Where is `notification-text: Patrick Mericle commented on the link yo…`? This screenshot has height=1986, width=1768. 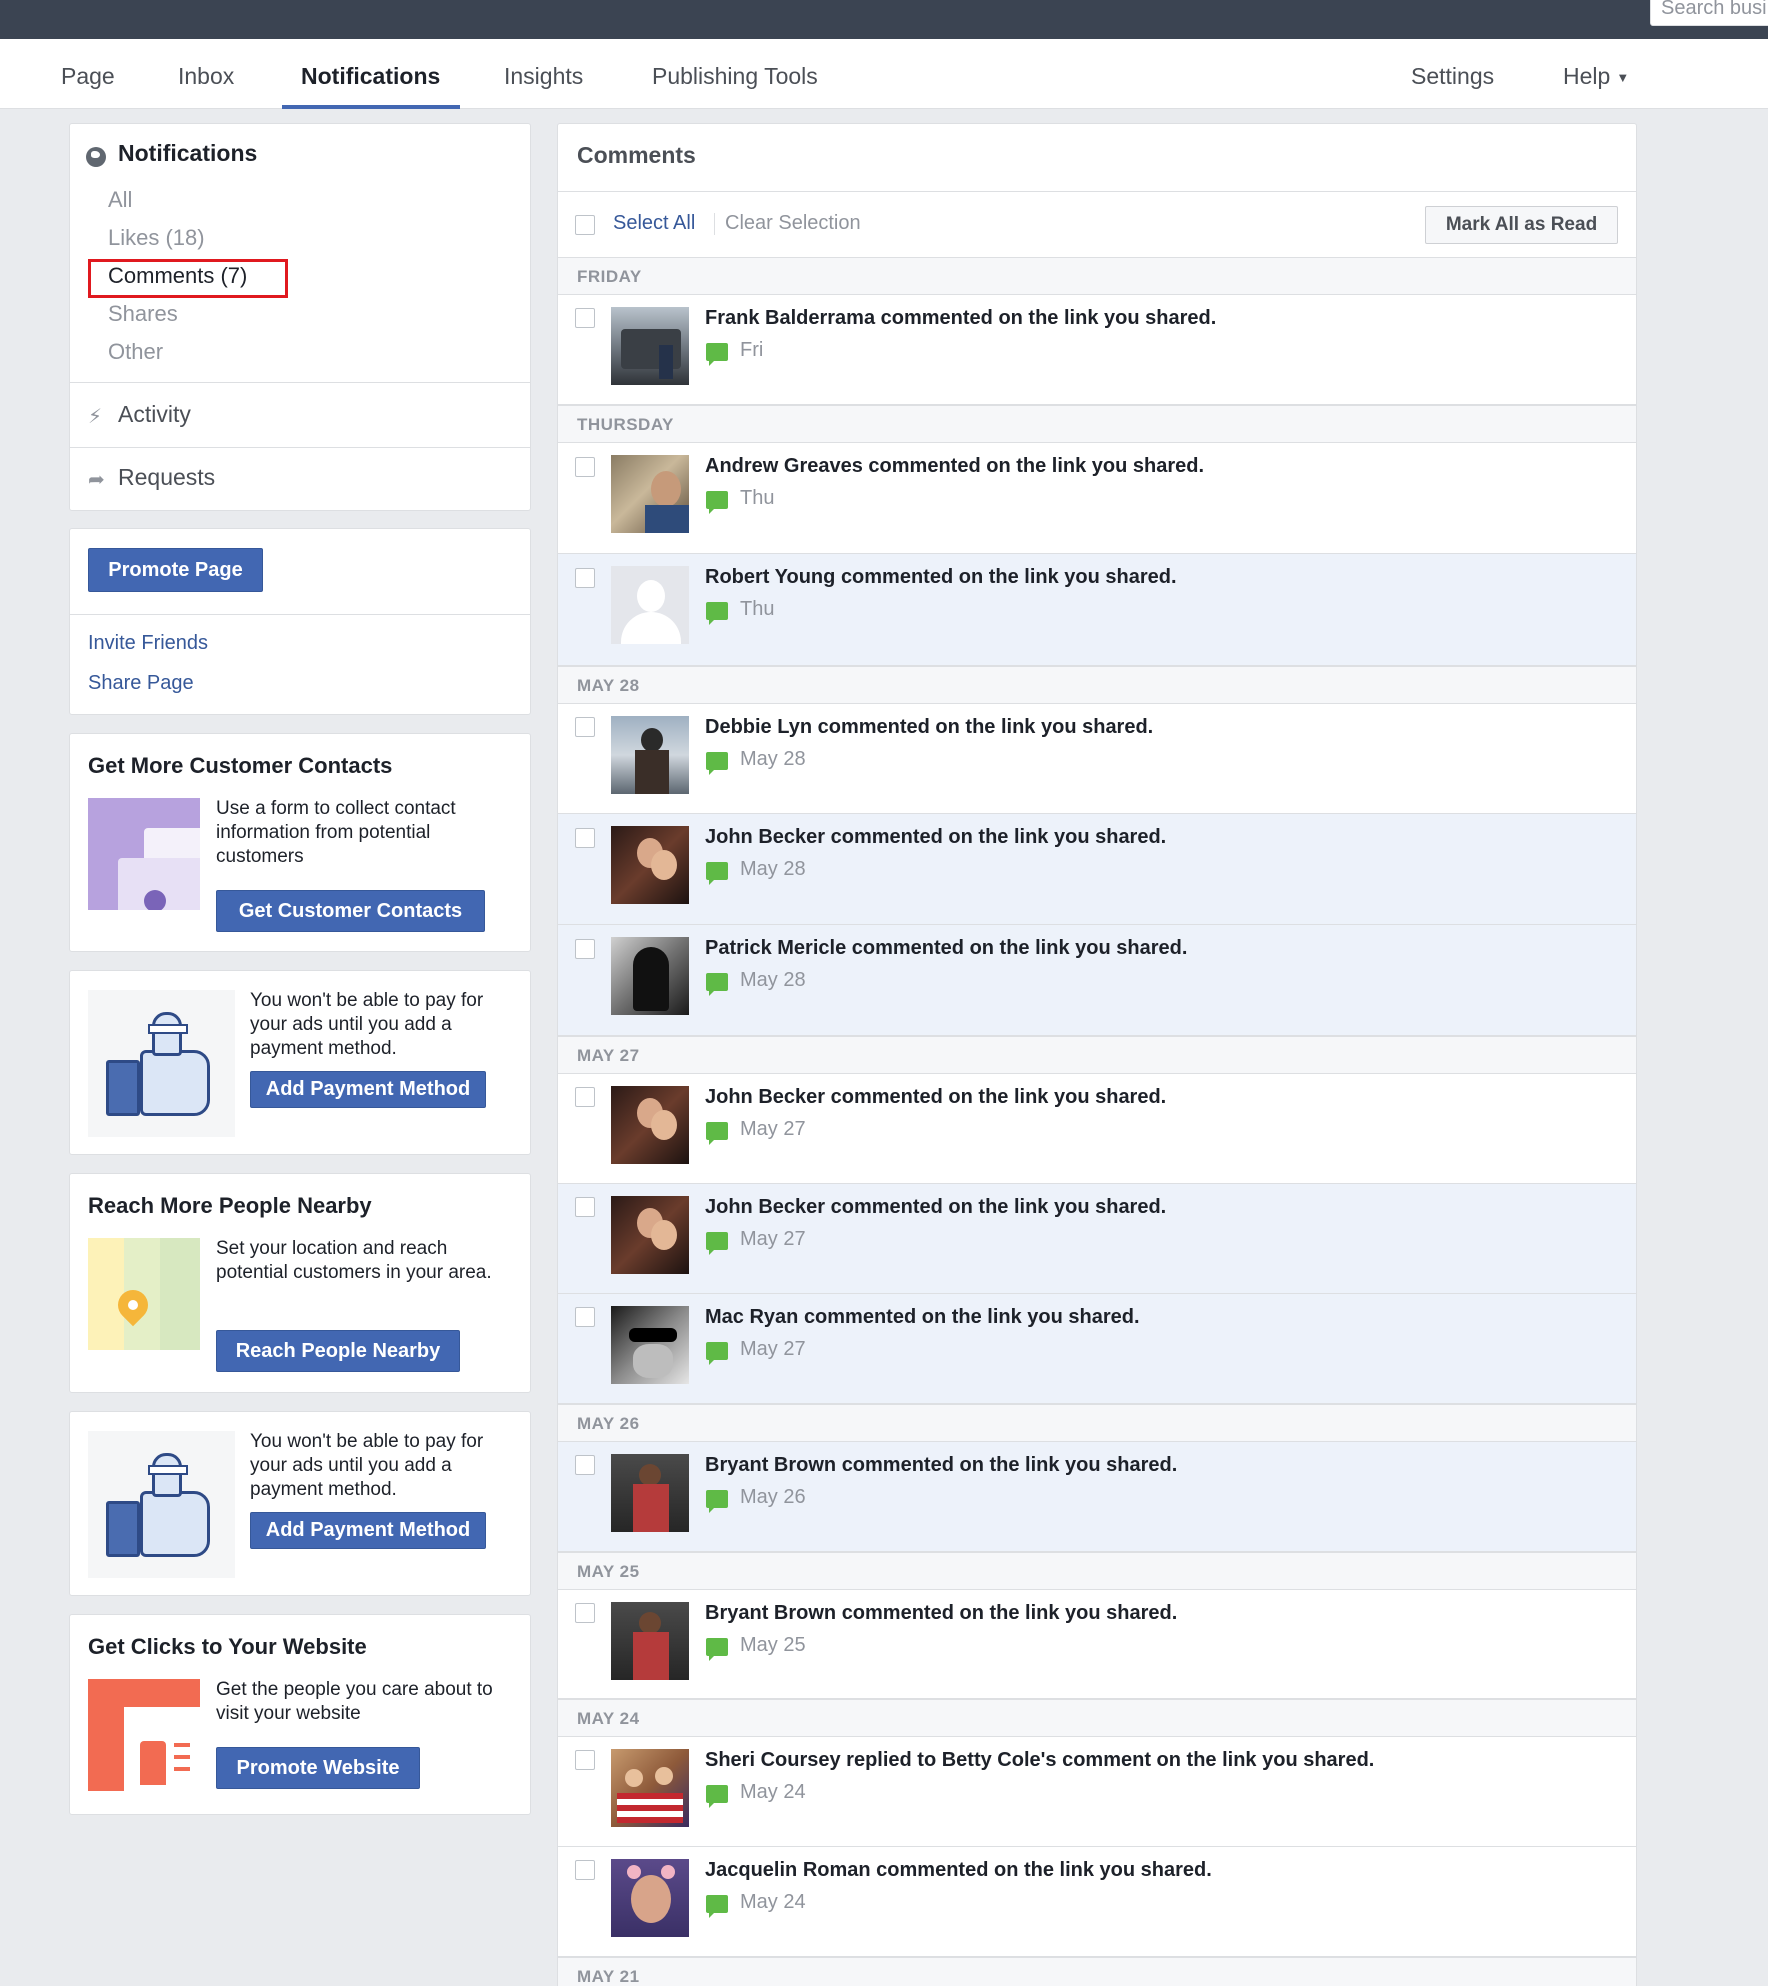
notification-text: Patrick Mericle commented on the link yo… is located at coordinates (946, 948).